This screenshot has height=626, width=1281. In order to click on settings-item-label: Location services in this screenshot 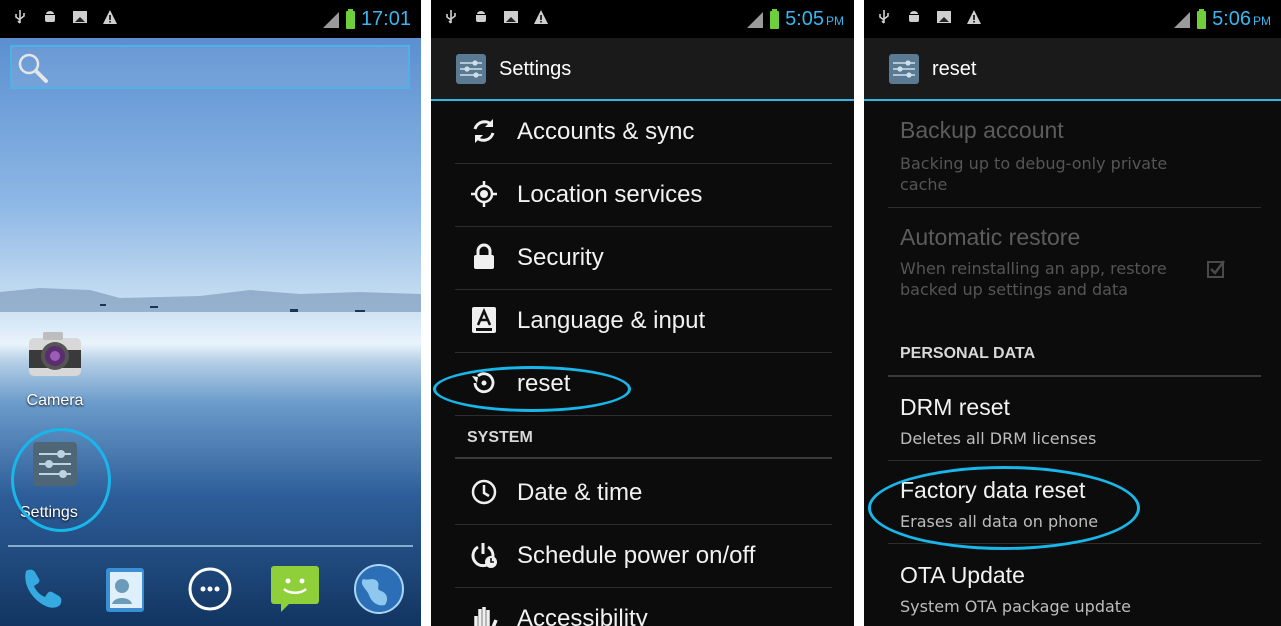, I will do `click(610, 194)`.